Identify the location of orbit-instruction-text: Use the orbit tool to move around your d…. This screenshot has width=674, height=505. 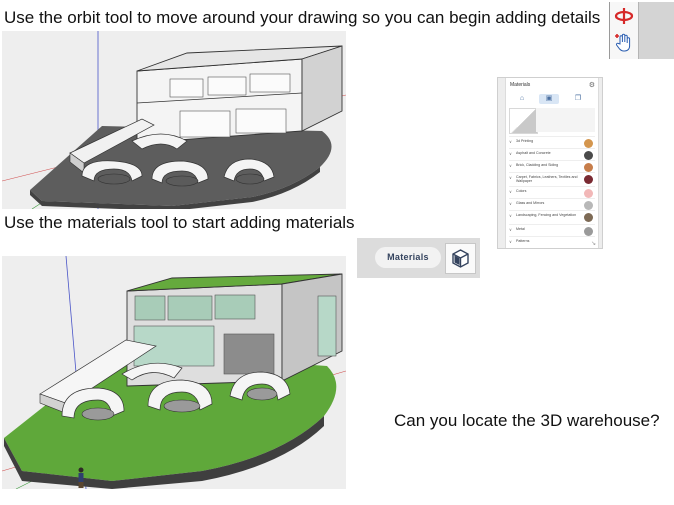
(302, 17).